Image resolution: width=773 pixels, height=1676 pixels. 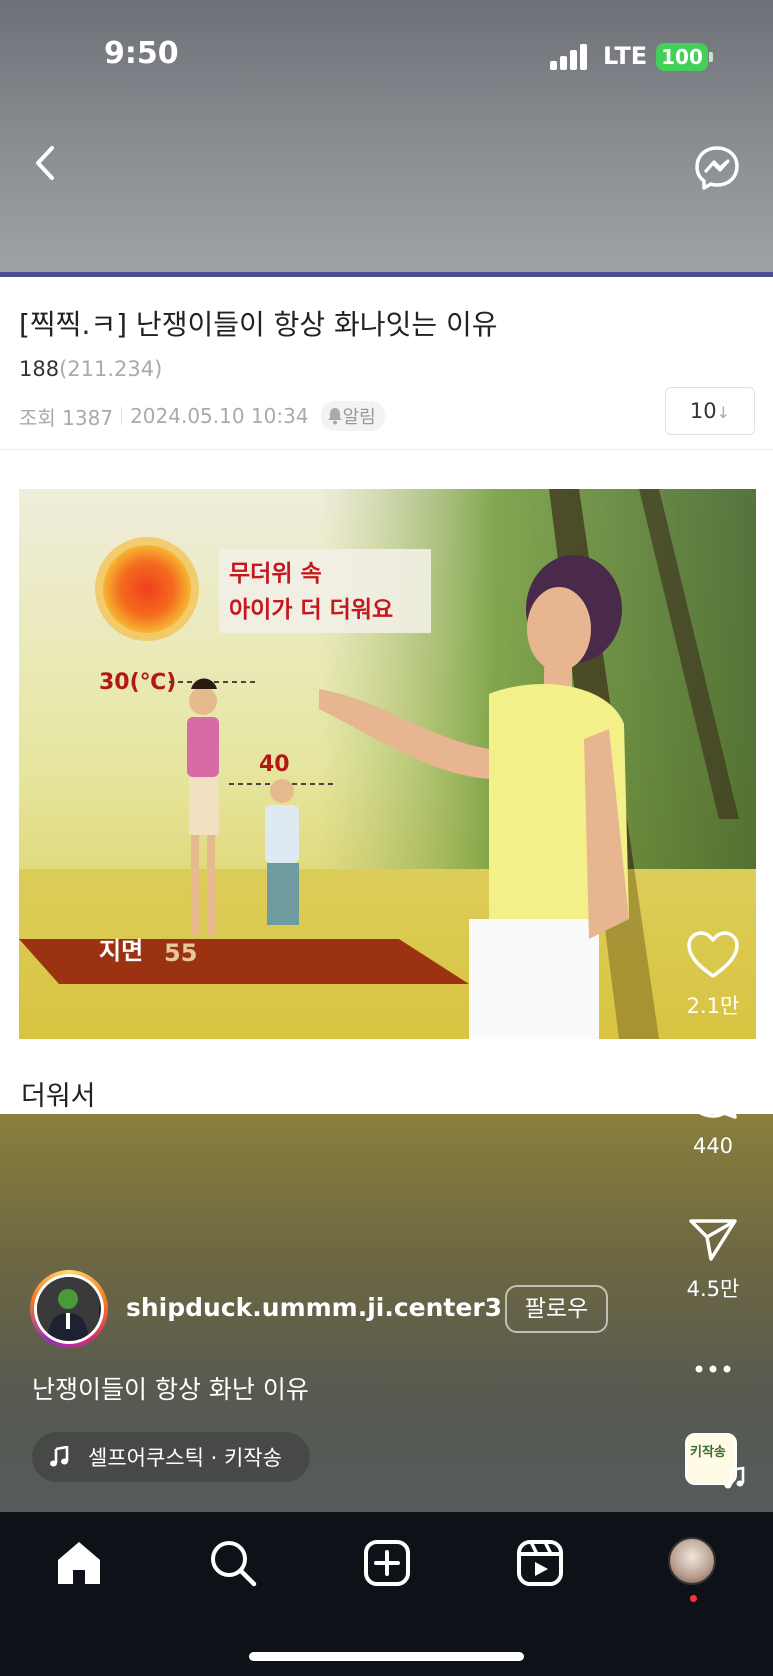 What do you see at coordinates (258, 324) in the screenshot?
I see `post-title: [찍찍.ㅋ] 난쟁이들이 항상 화나잇는 이유` at bounding box center [258, 324].